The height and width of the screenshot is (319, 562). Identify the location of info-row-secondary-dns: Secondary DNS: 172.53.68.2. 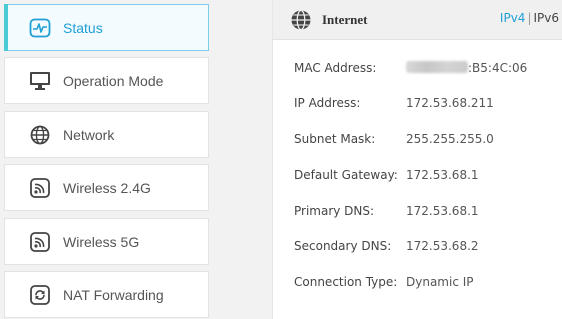
(417, 249).